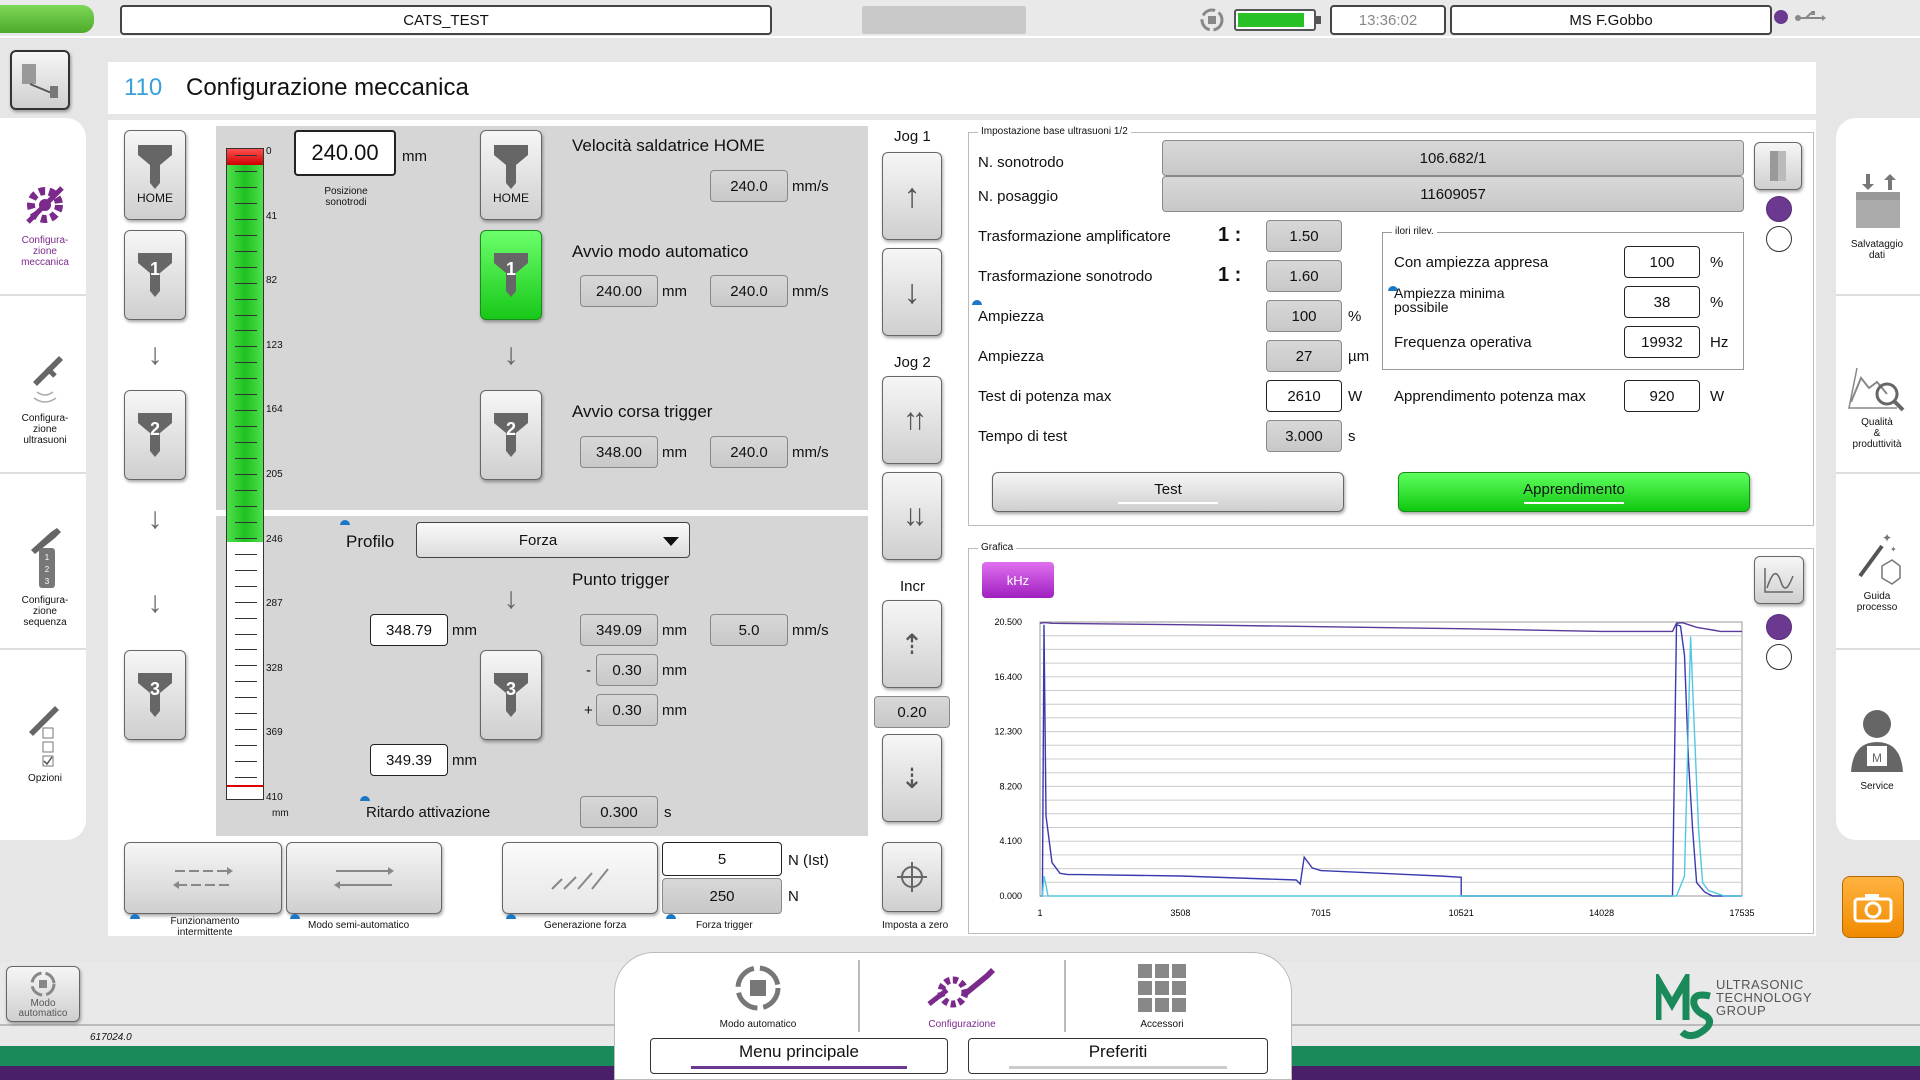 Image resolution: width=1920 pixels, height=1080 pixels. What do you see at coordinates (538, 540) in the screenshot?
I see `profile-selected: Forza` at bounding box center [538, 540].